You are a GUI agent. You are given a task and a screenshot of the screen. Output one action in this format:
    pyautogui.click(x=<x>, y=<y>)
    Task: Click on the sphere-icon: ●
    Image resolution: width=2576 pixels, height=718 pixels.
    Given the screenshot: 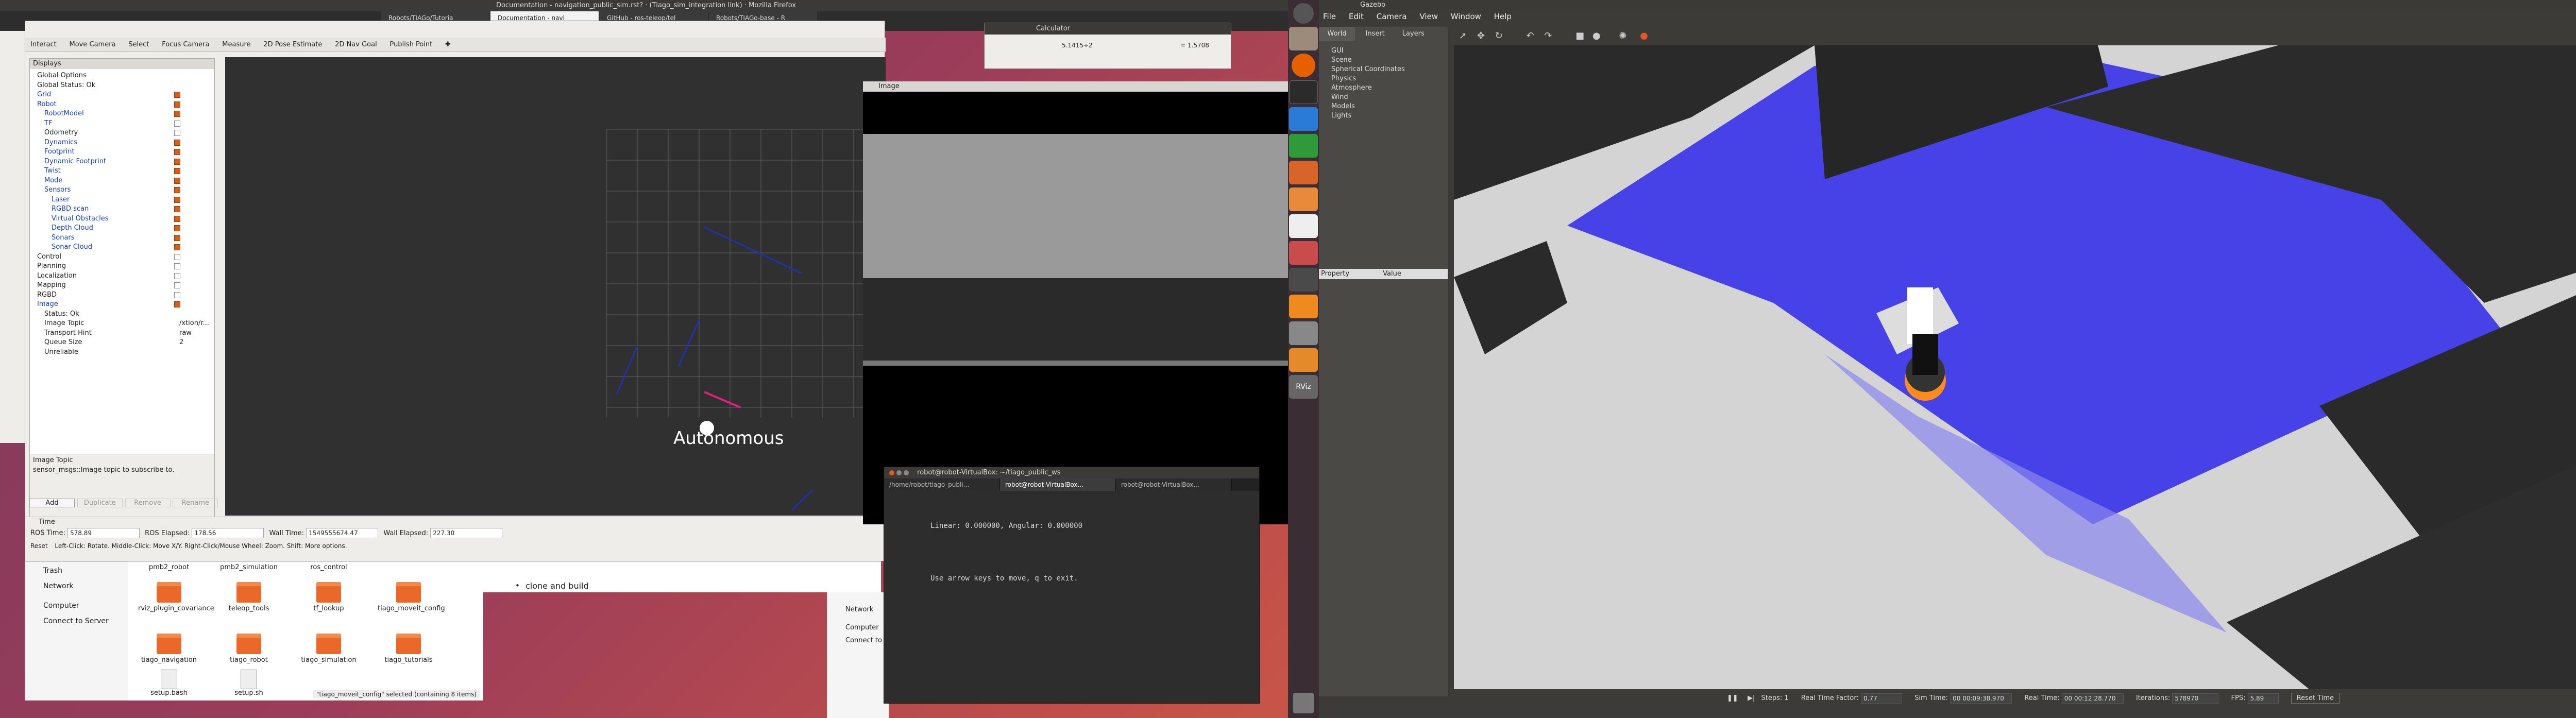 What is the action you would take?
    pyautogui.click(x=1596, y=35)
    